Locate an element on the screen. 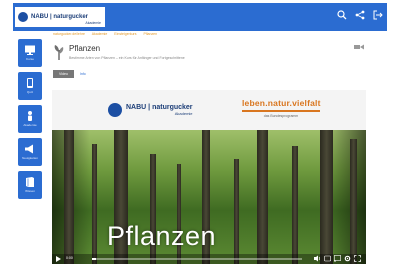  app-logo: NABU | naturgucker Akademie is located at coordinates (60, 17).